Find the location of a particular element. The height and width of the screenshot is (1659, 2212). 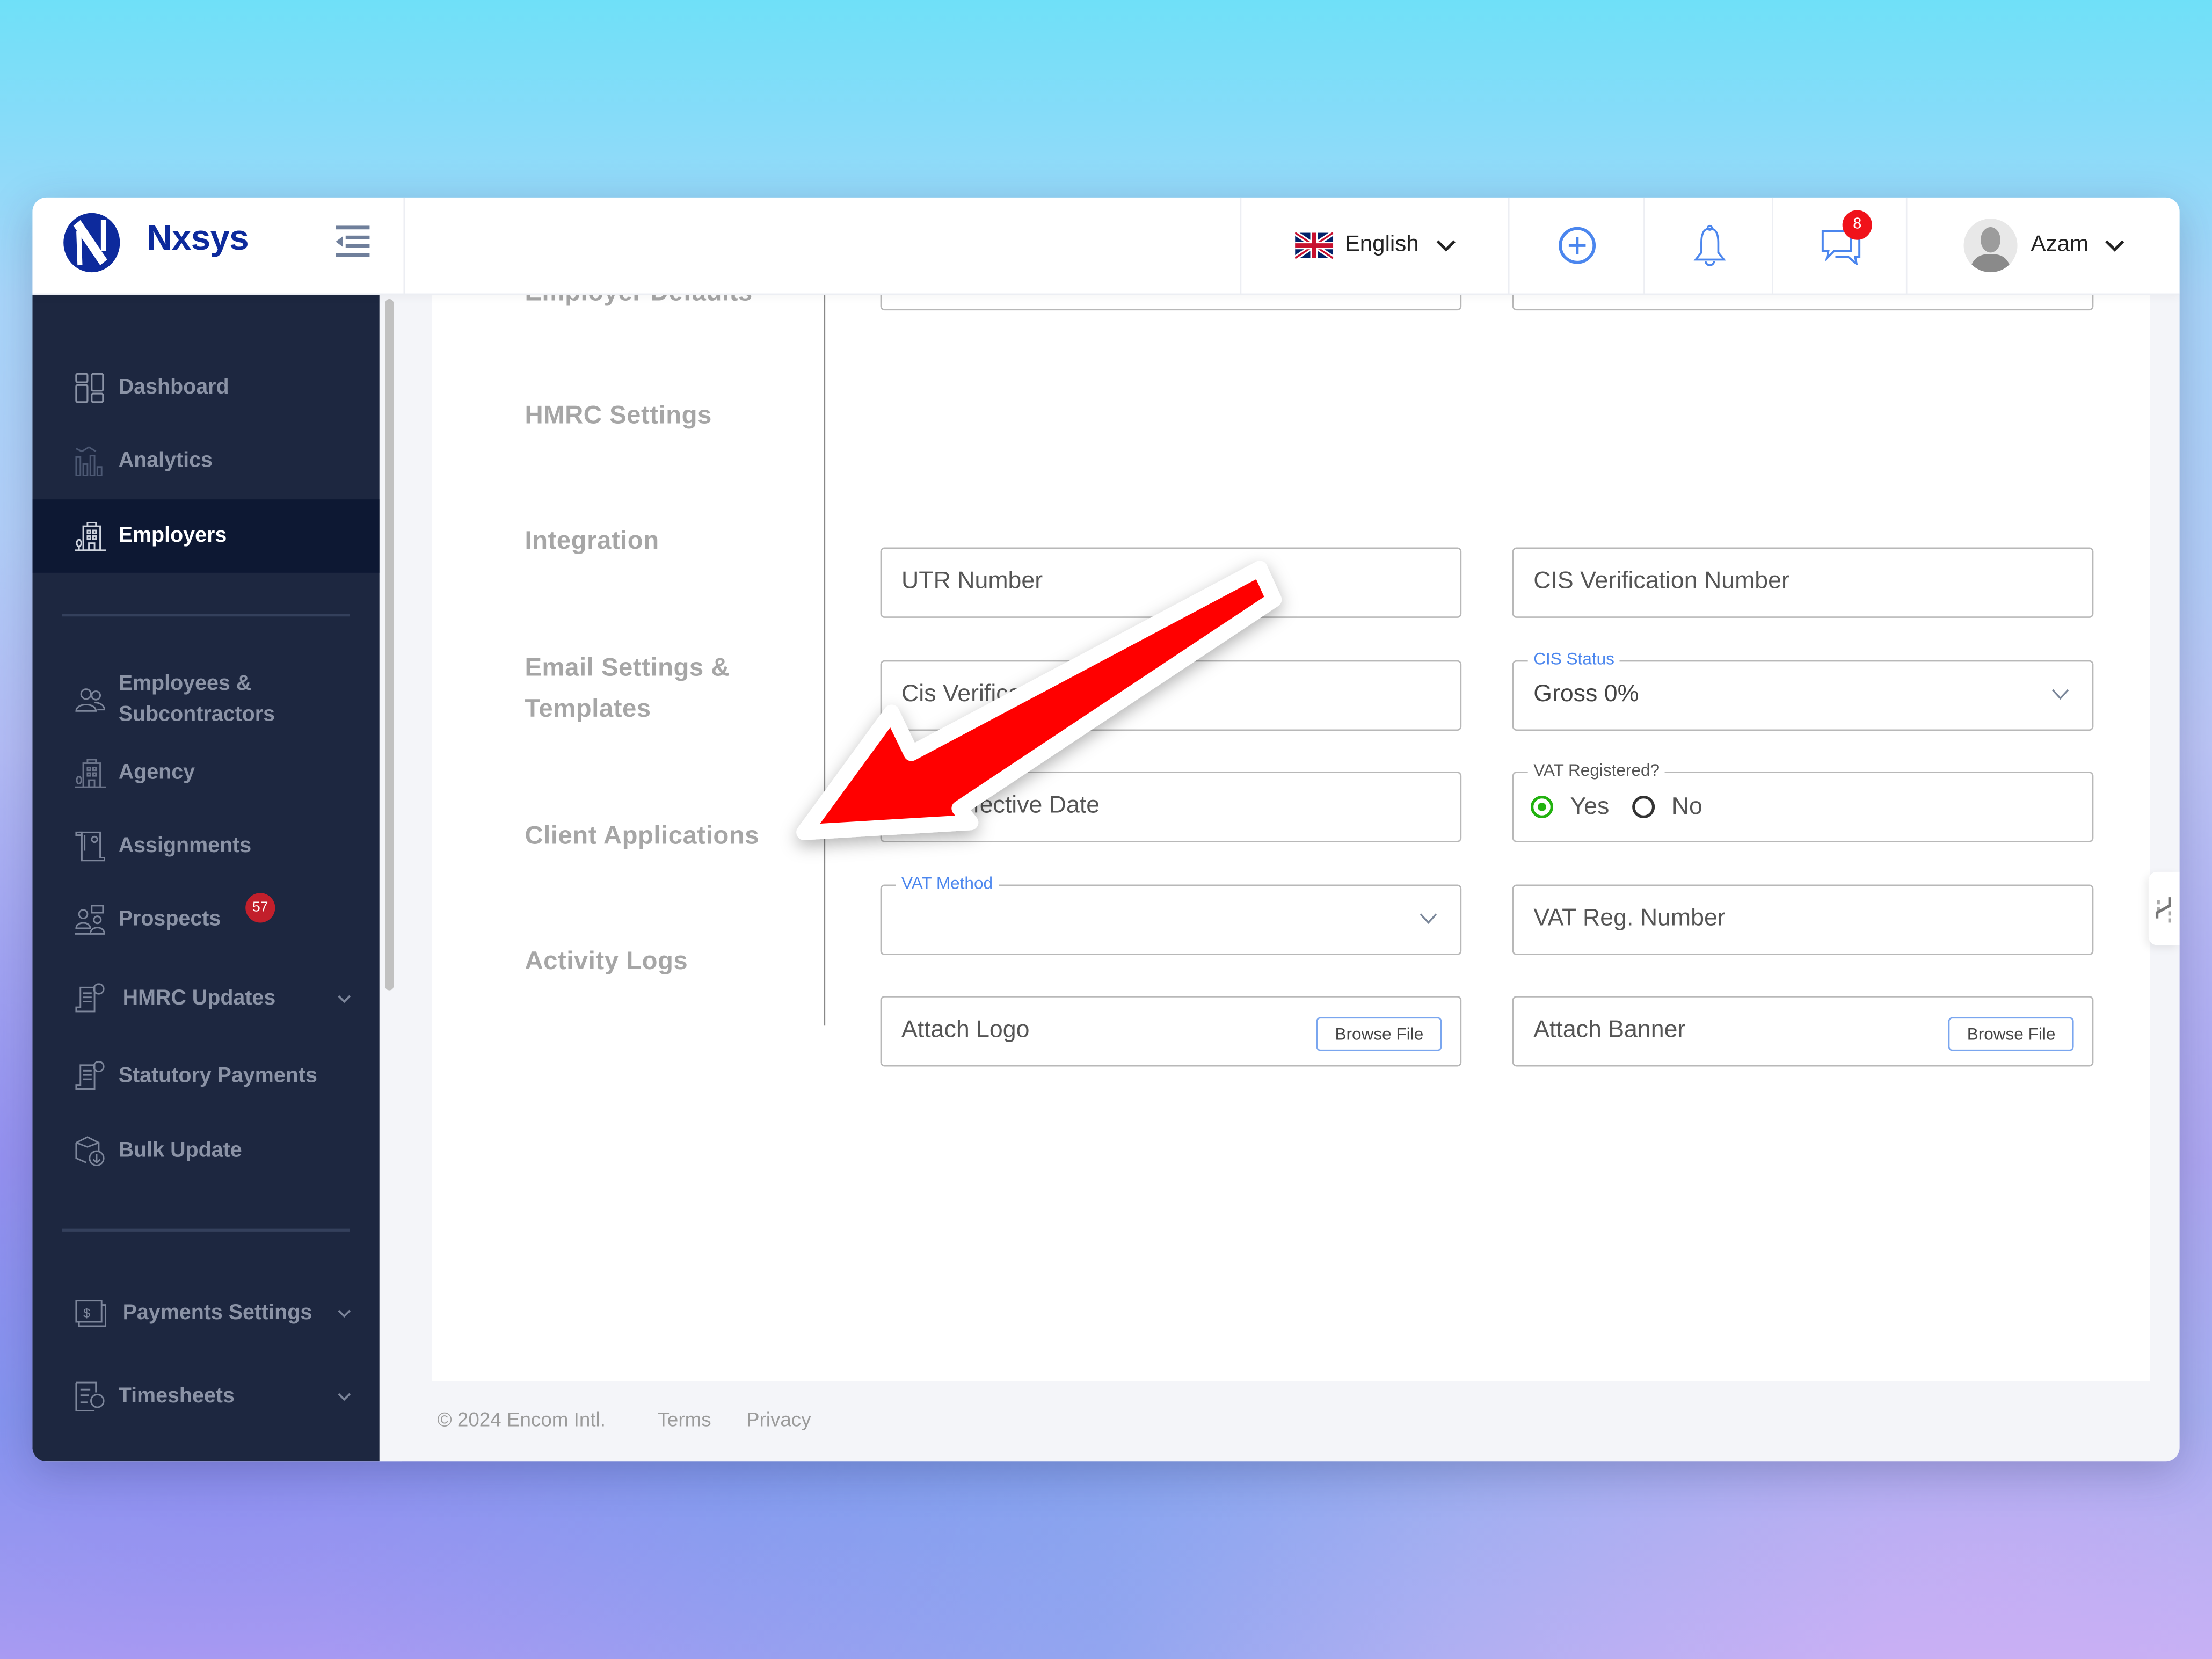

sidebar-item-employees-subcontractors: Employees & Subcontractors is located at coordinates (205, 700).